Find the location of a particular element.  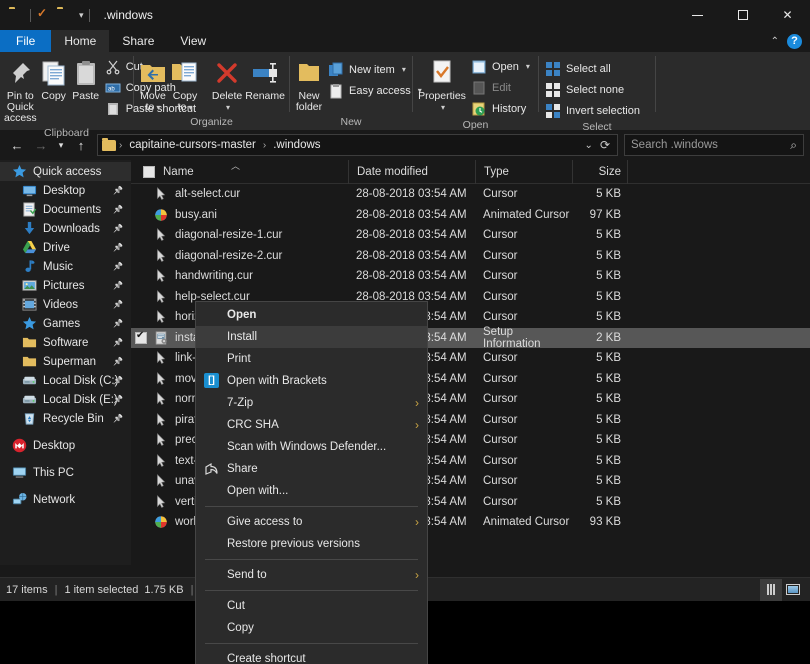

sidebar-item-network: Network is located at coordinates (65, 499).